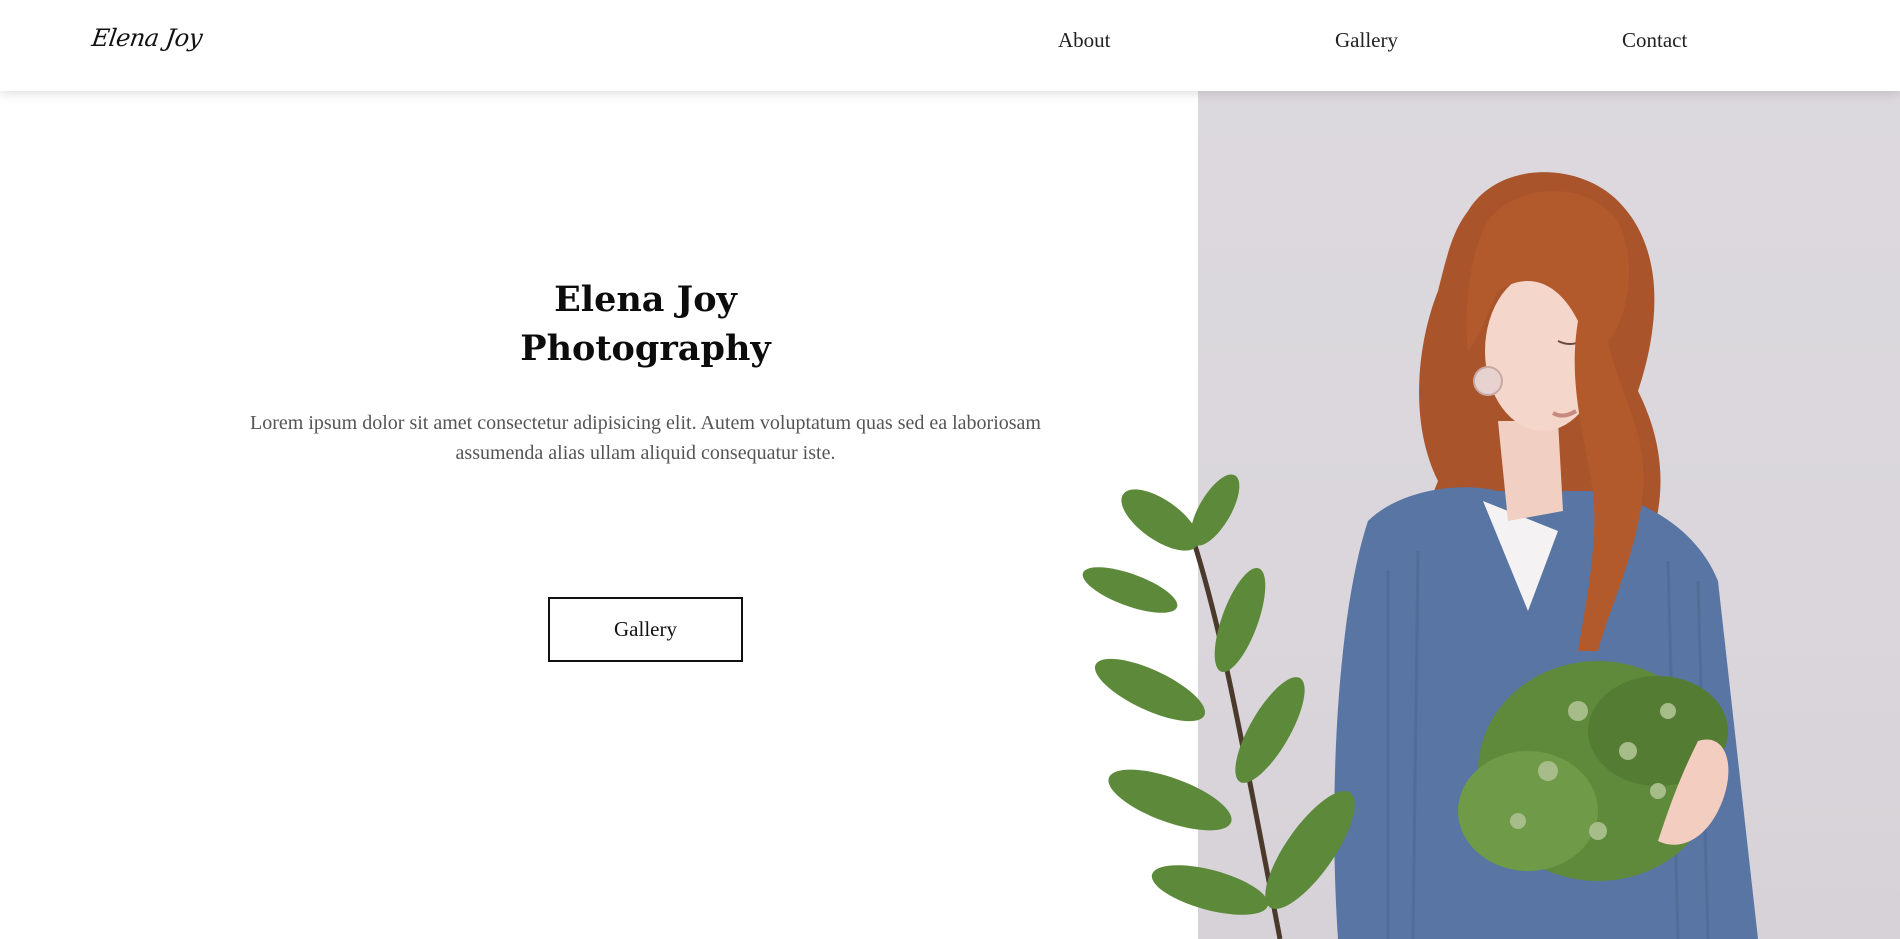 This screenshot has height=939, width=1900. What do you see at coordinates (645, 299) in the screenshot?
I see `hero-title-line1: Elena Joy` at bounding box center [645, 299].